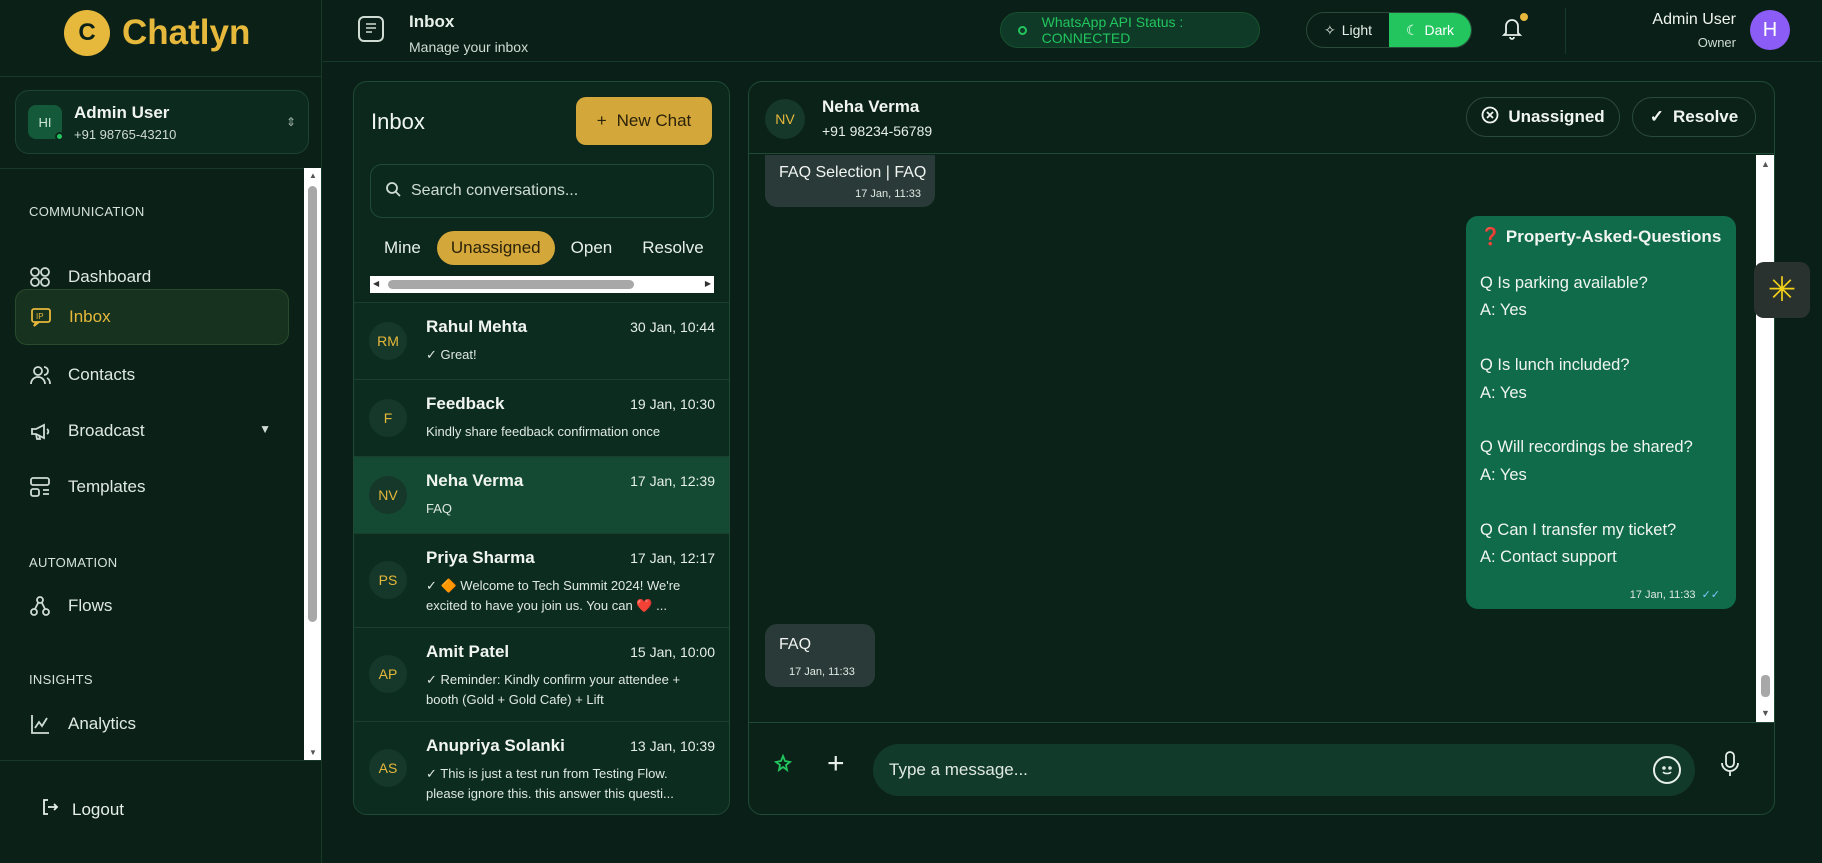 This screenshot has width=1822, height=863. I want to click on tab-unassigned: Unassigned, so click(495, 248).